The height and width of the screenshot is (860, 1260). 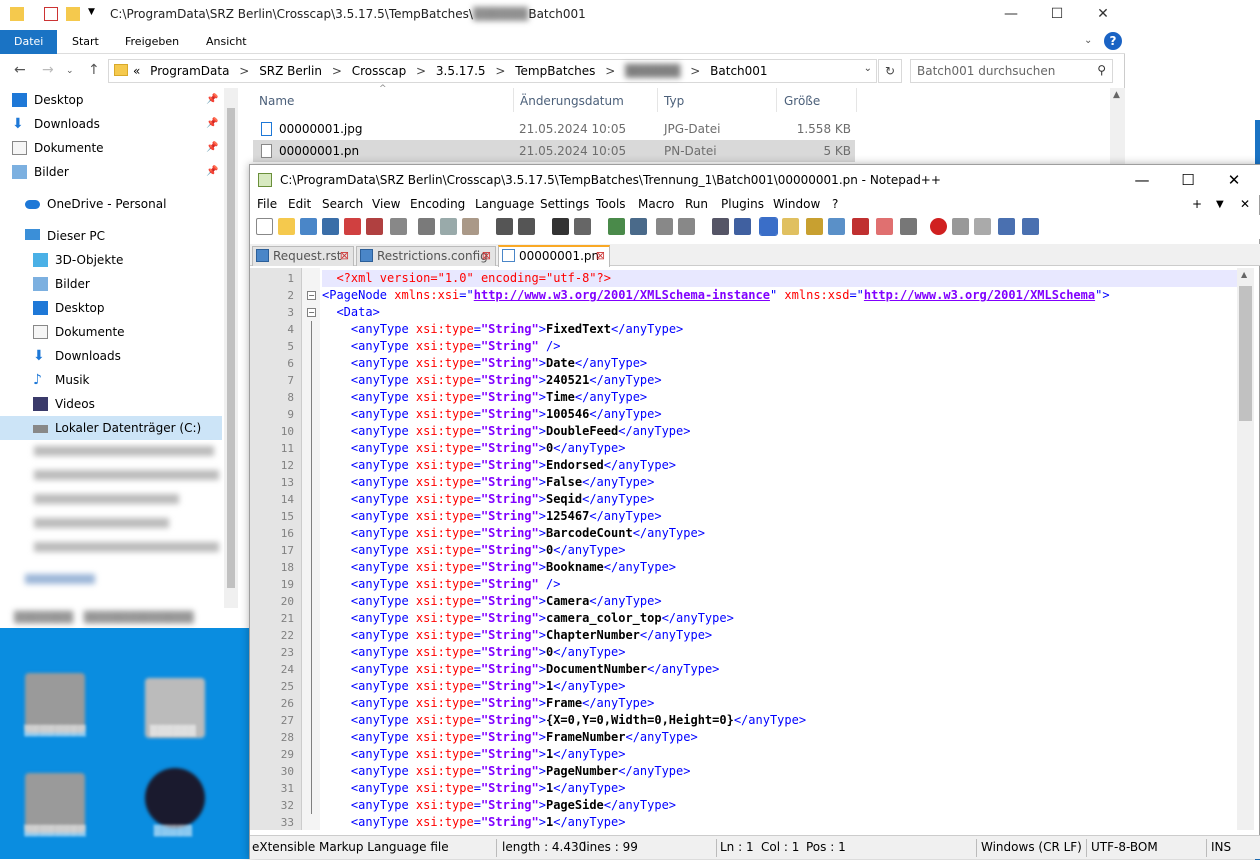 I want to click on sidebar-item-bilder: Bilder, so click(x=61, y=284).